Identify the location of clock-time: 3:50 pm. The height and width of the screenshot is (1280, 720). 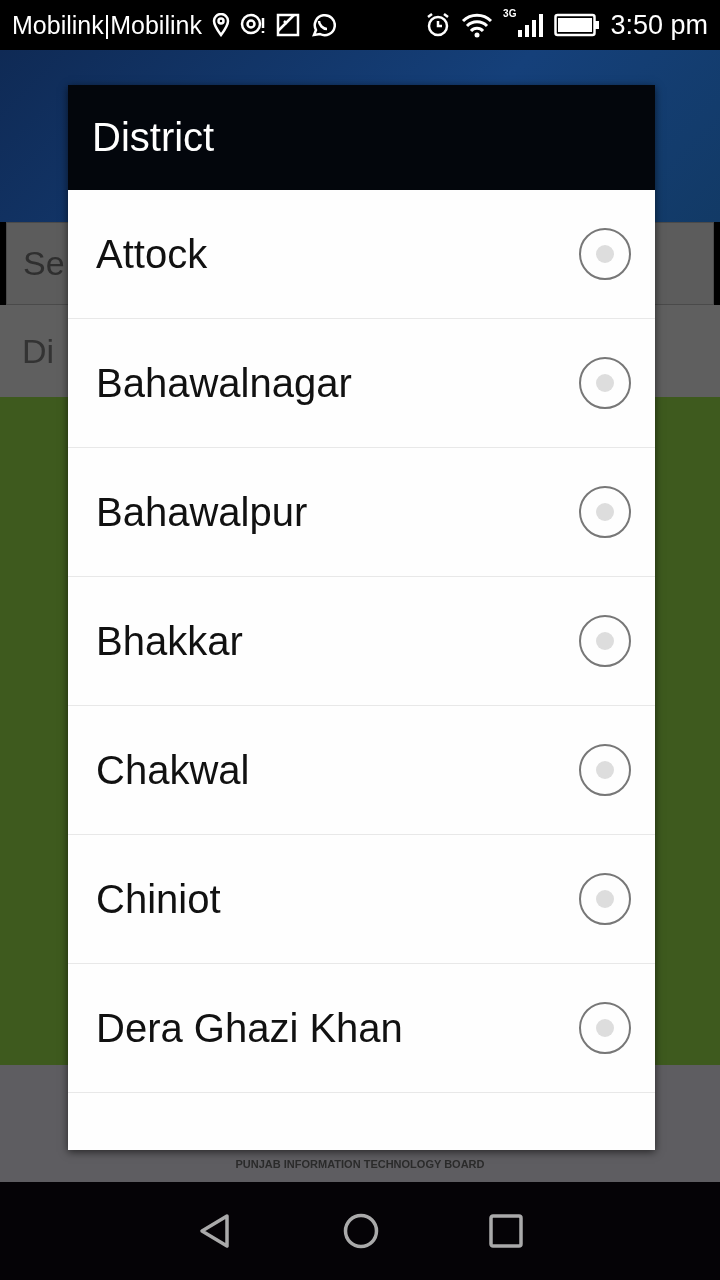
(659, 25).